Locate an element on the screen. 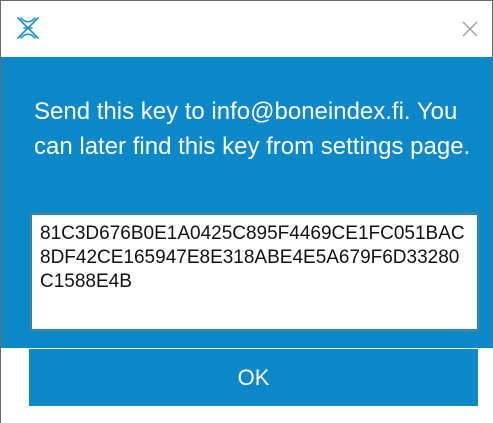 This screenshot has height=423, width=493. title-bar is located at coordinates (246, 29).